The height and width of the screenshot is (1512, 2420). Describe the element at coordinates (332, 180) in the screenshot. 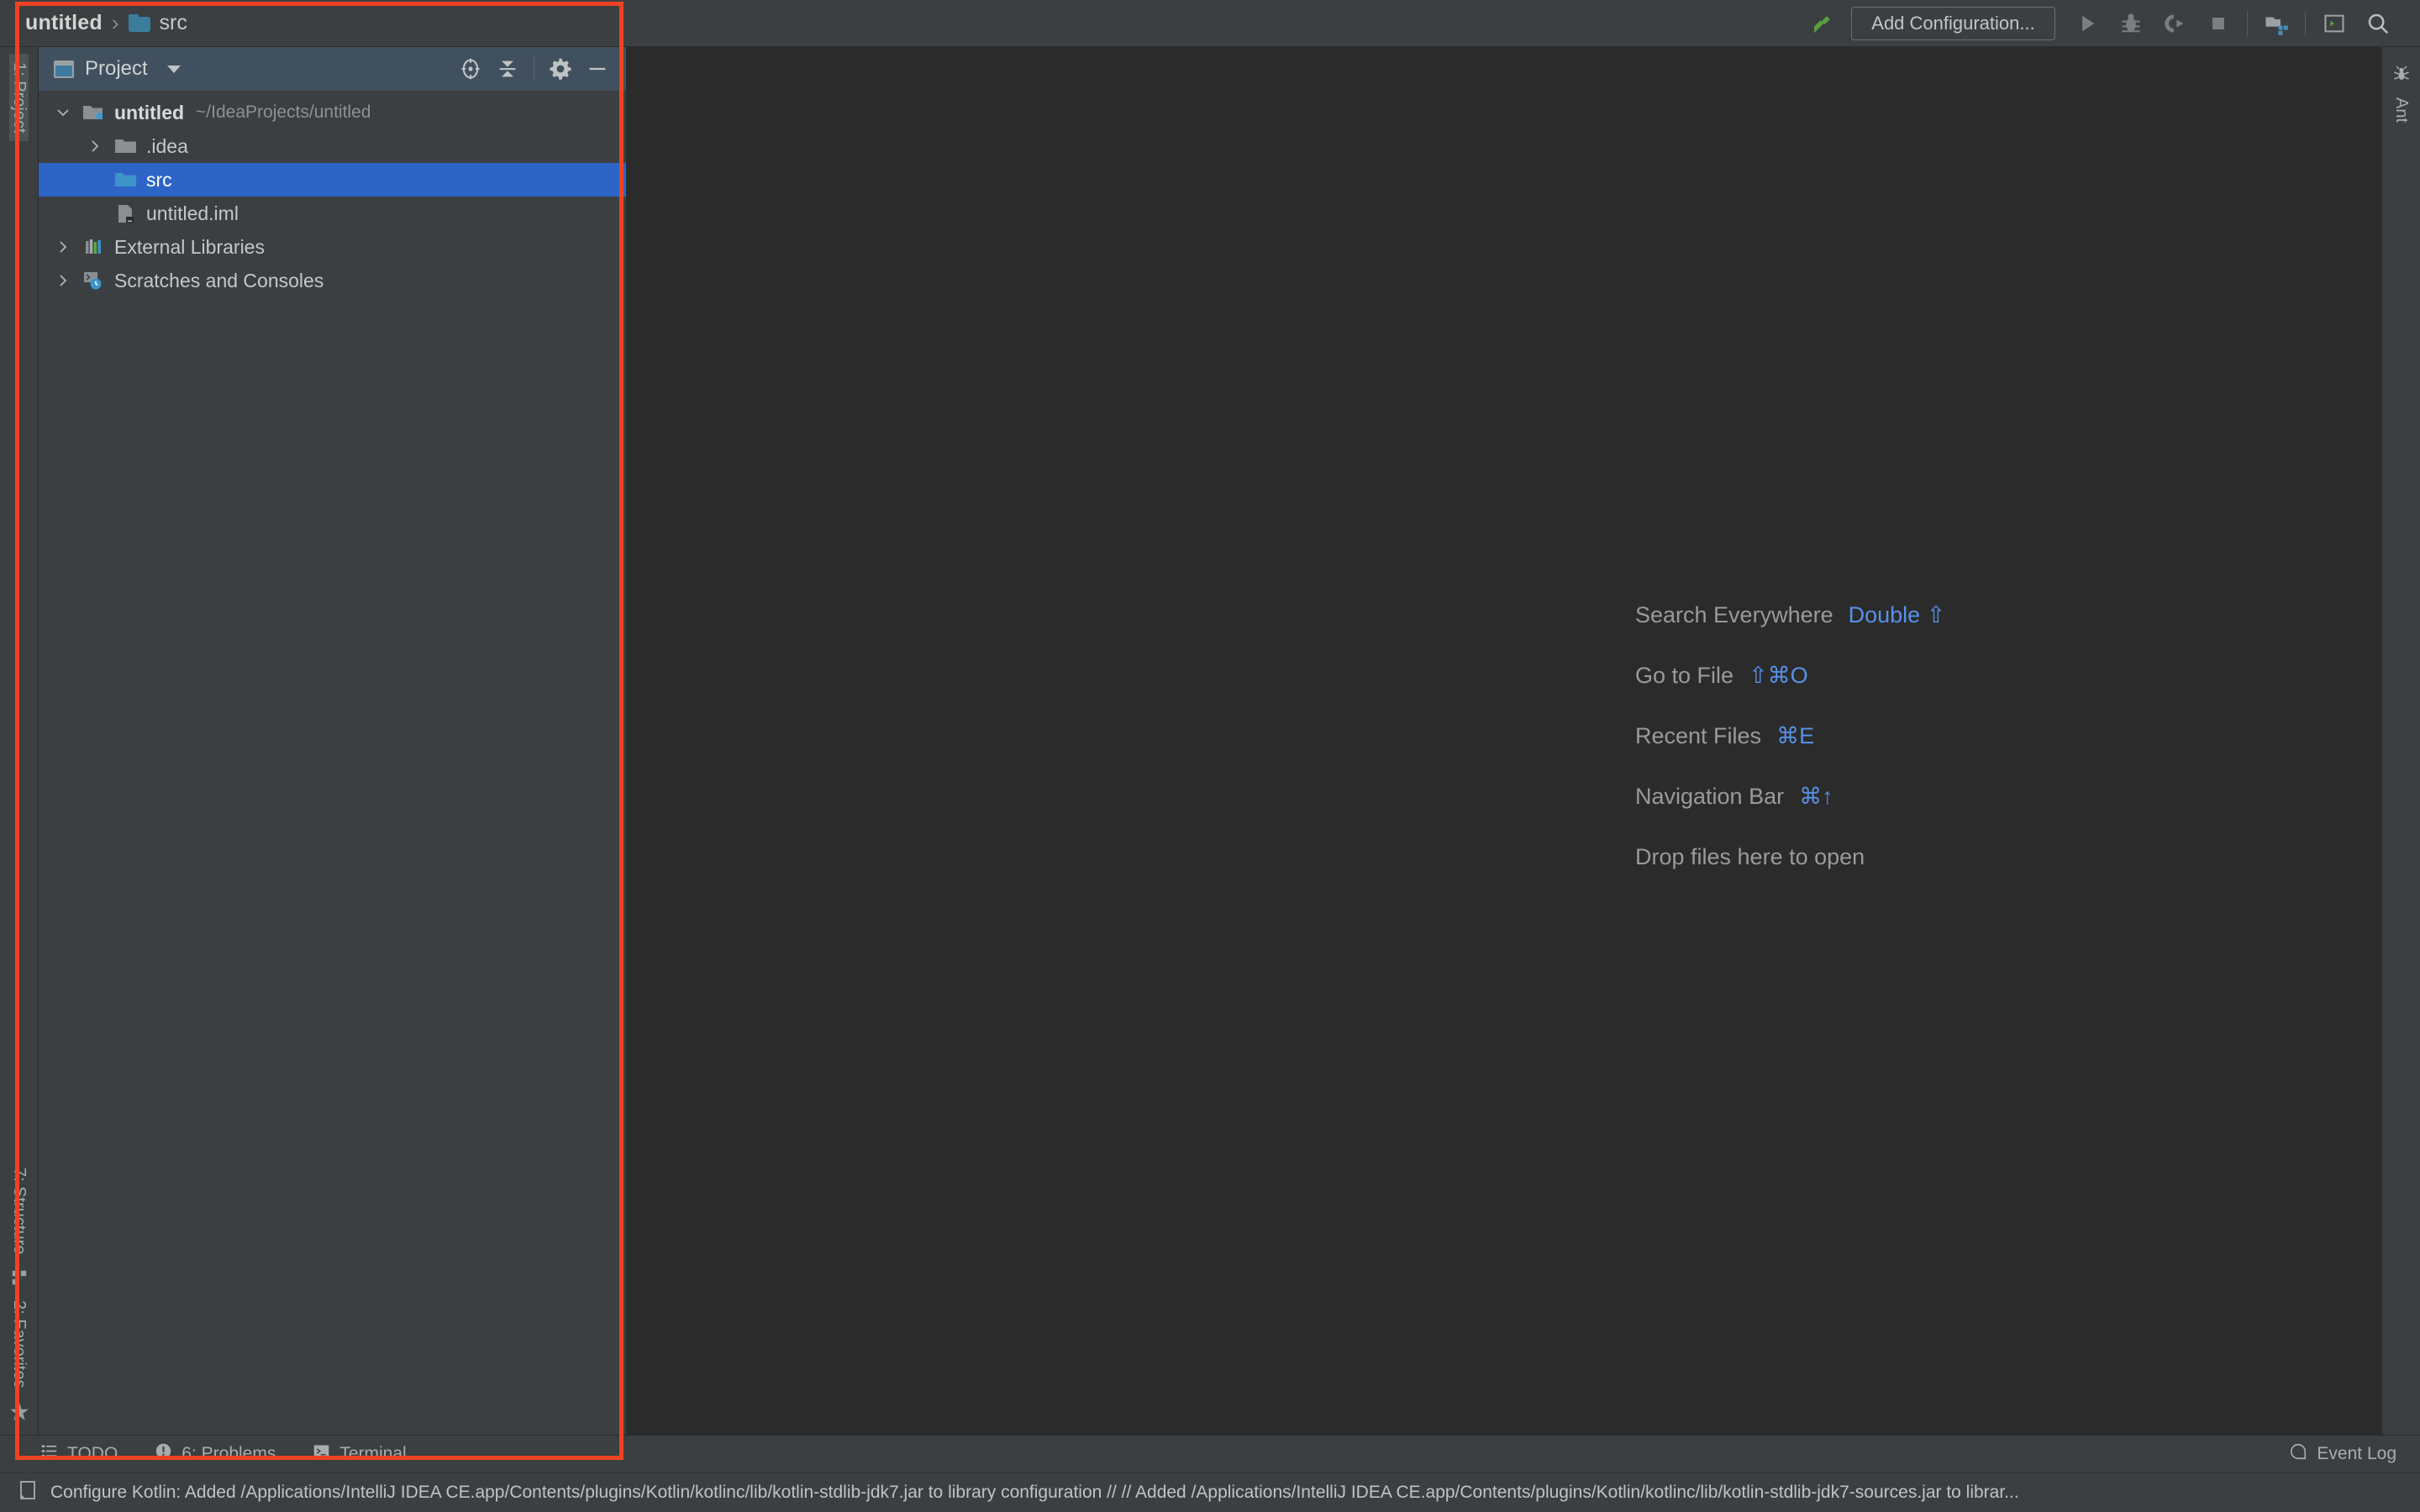

I see `tree-row-src: src` at that location.